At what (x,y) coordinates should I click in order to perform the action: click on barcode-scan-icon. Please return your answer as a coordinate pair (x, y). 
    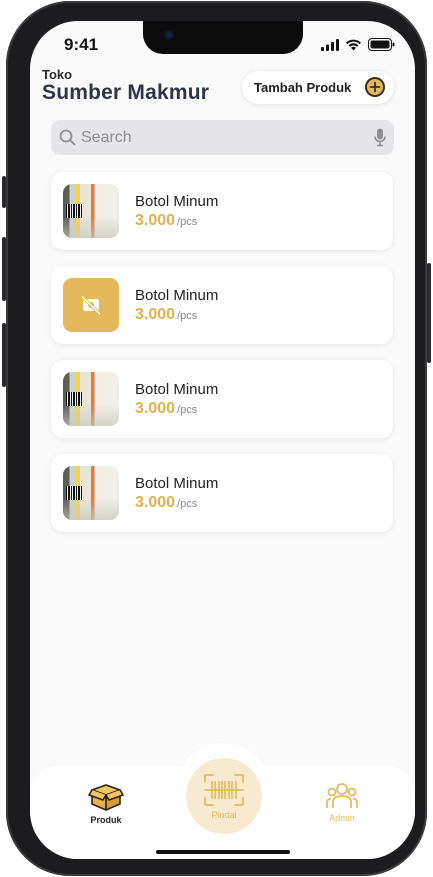
    Looking at the image, I should click on (224, 790).